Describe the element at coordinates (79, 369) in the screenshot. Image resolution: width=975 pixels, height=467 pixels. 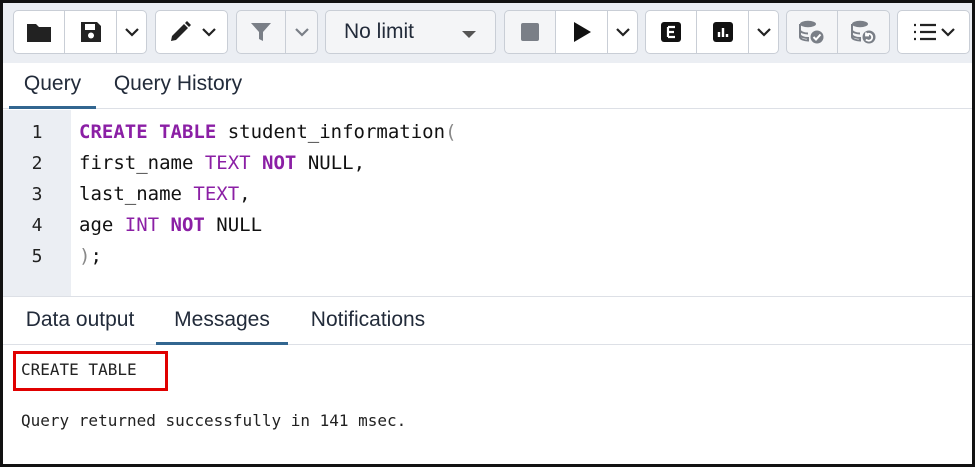
I see `result-message: CREATE TABLE` at that location.